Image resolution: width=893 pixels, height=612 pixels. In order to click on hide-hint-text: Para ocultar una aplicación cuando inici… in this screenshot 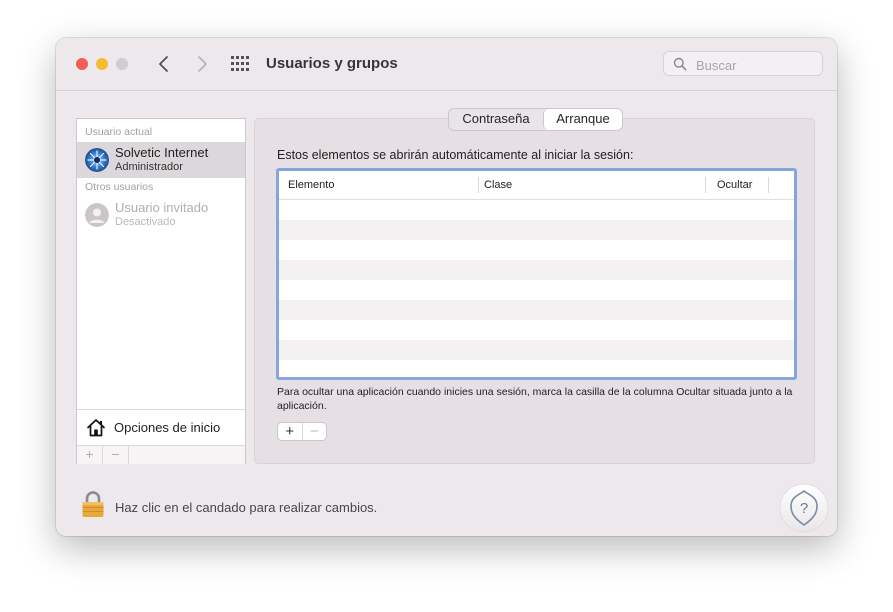, I will do `click(535, 399)`.